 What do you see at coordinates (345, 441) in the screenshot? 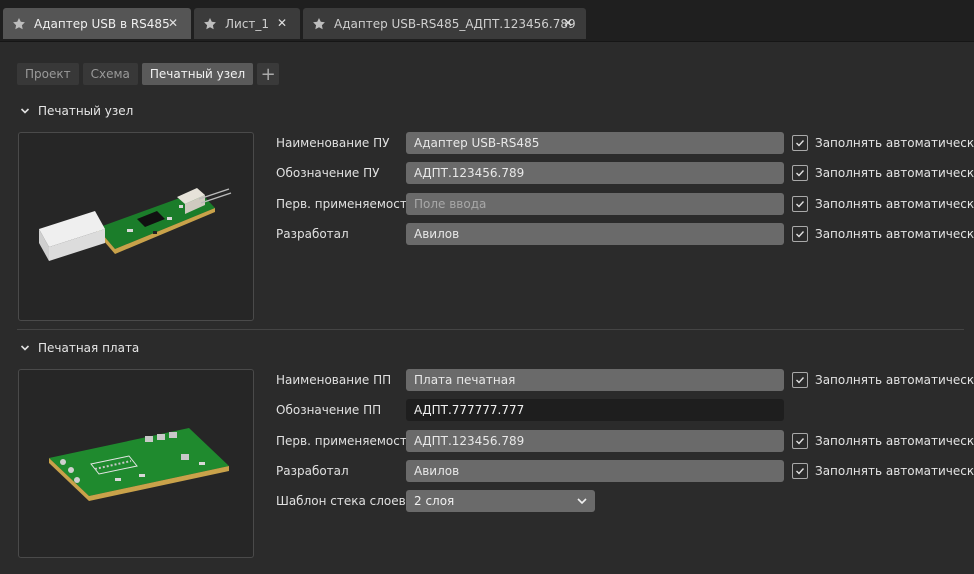
I see `board-first-use-label: Перв. применяемость` at bounding box center [345, 441].